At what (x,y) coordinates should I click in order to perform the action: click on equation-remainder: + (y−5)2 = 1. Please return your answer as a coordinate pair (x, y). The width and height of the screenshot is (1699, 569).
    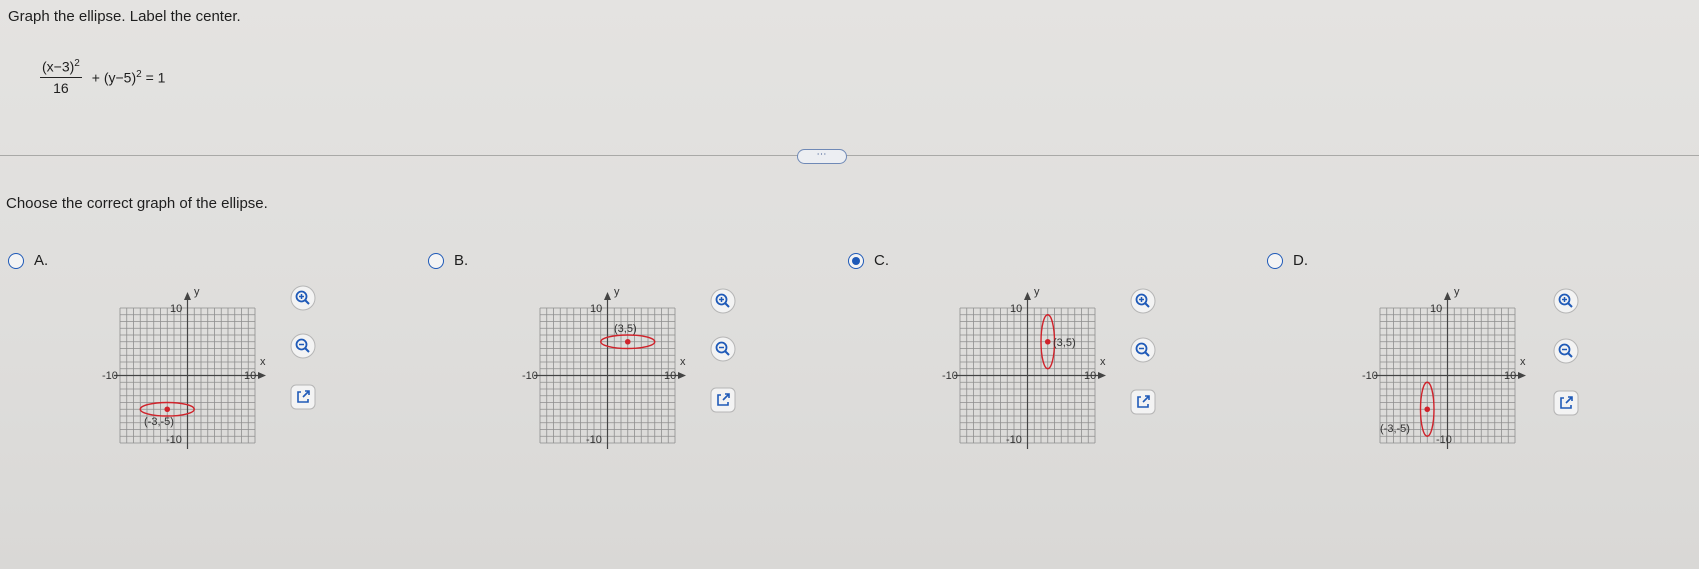
    Looking at the image, I should click on (128, 77).